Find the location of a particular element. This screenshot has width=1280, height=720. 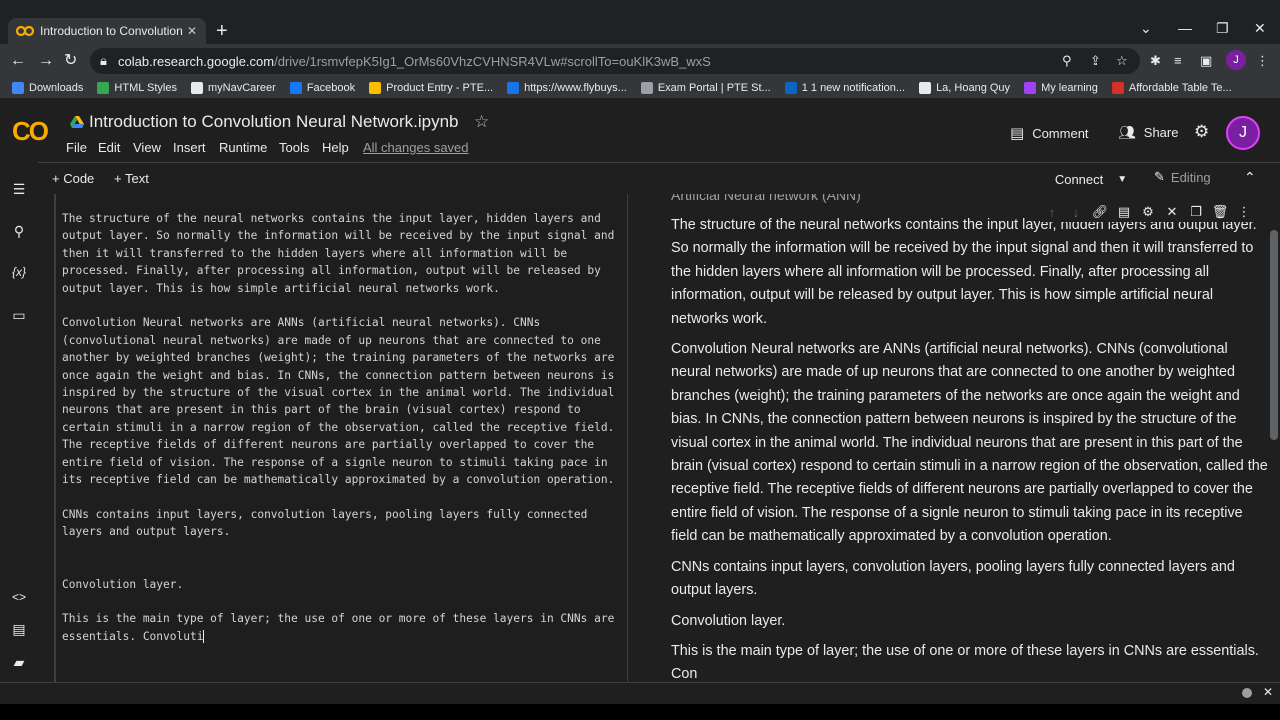

bookmark-item: Downloads is located at coordinates (47, 88).